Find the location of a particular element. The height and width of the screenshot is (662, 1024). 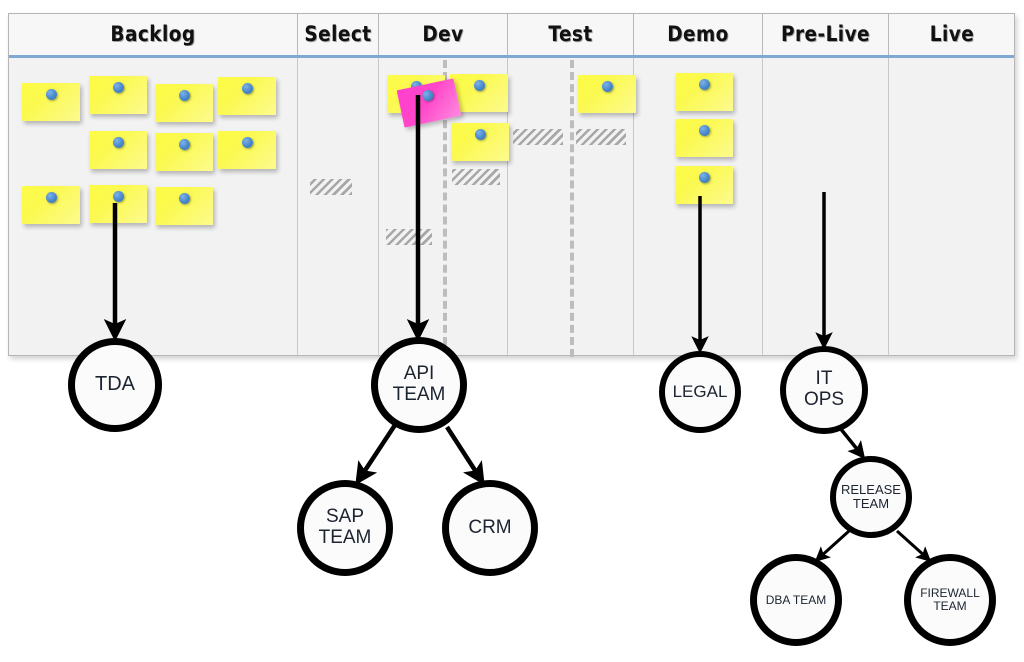

team-node-release: RELEASE TEAM is located at coordinates (871, 497).